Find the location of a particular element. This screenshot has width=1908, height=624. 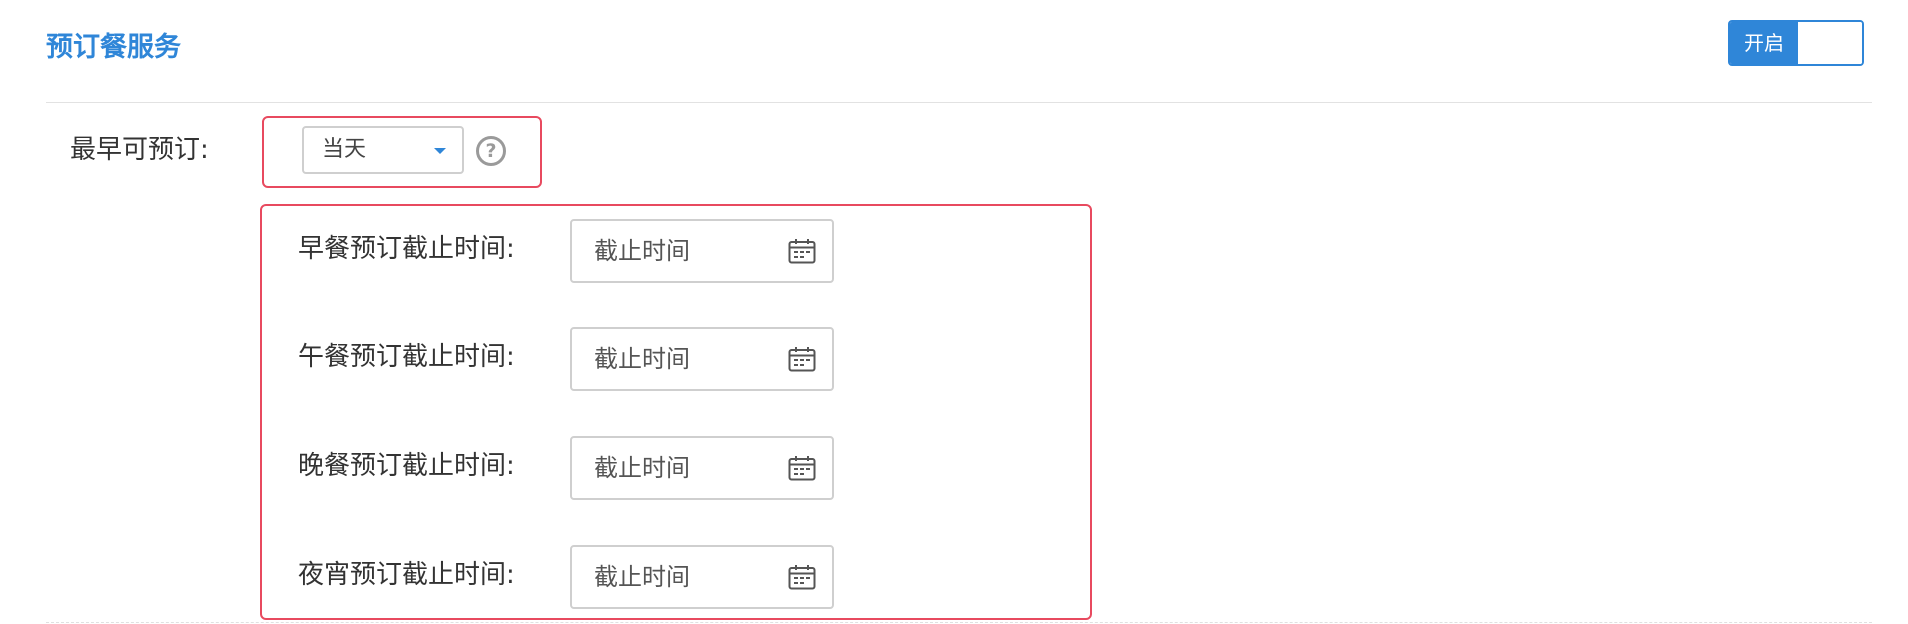

earliest-booking-label: 最早可预订: is located at coordinates (139, 150).